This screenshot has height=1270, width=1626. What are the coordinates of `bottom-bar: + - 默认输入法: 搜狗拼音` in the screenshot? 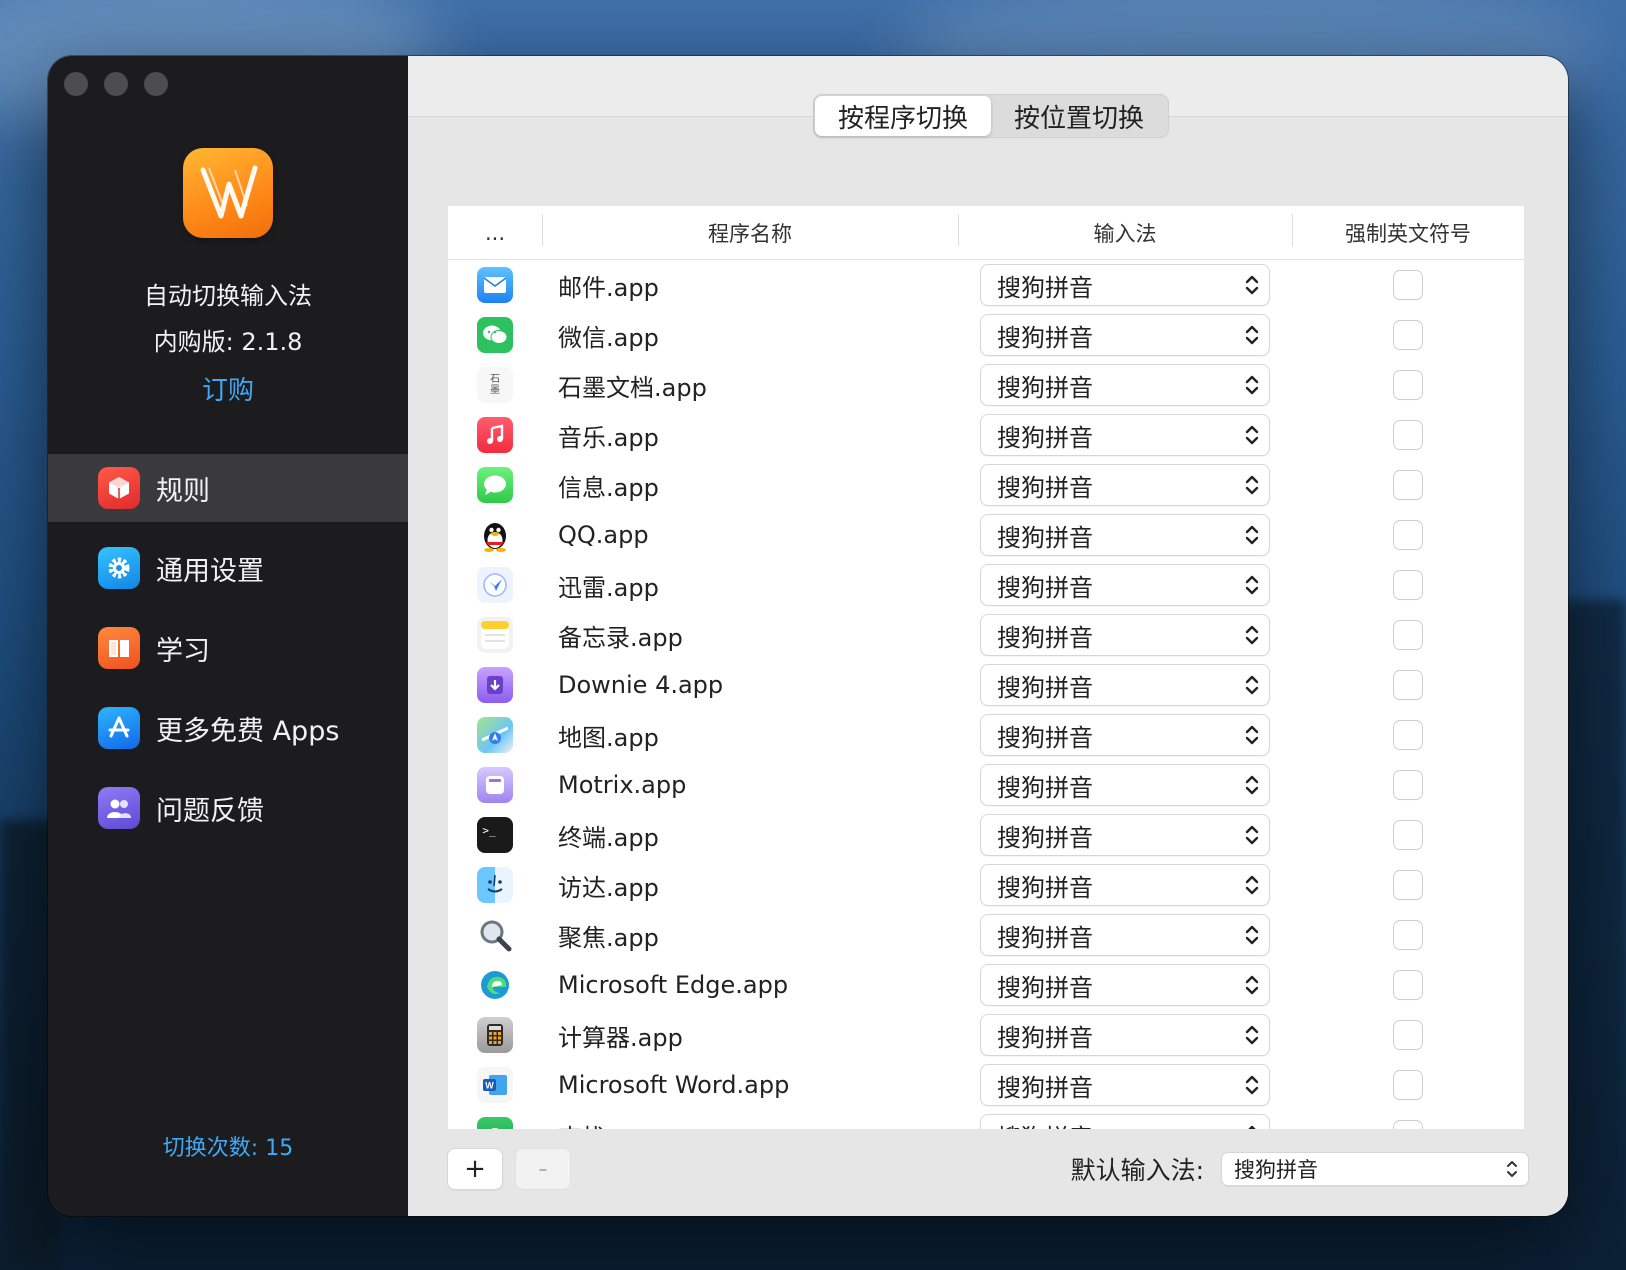 It's located at (988, 1169).